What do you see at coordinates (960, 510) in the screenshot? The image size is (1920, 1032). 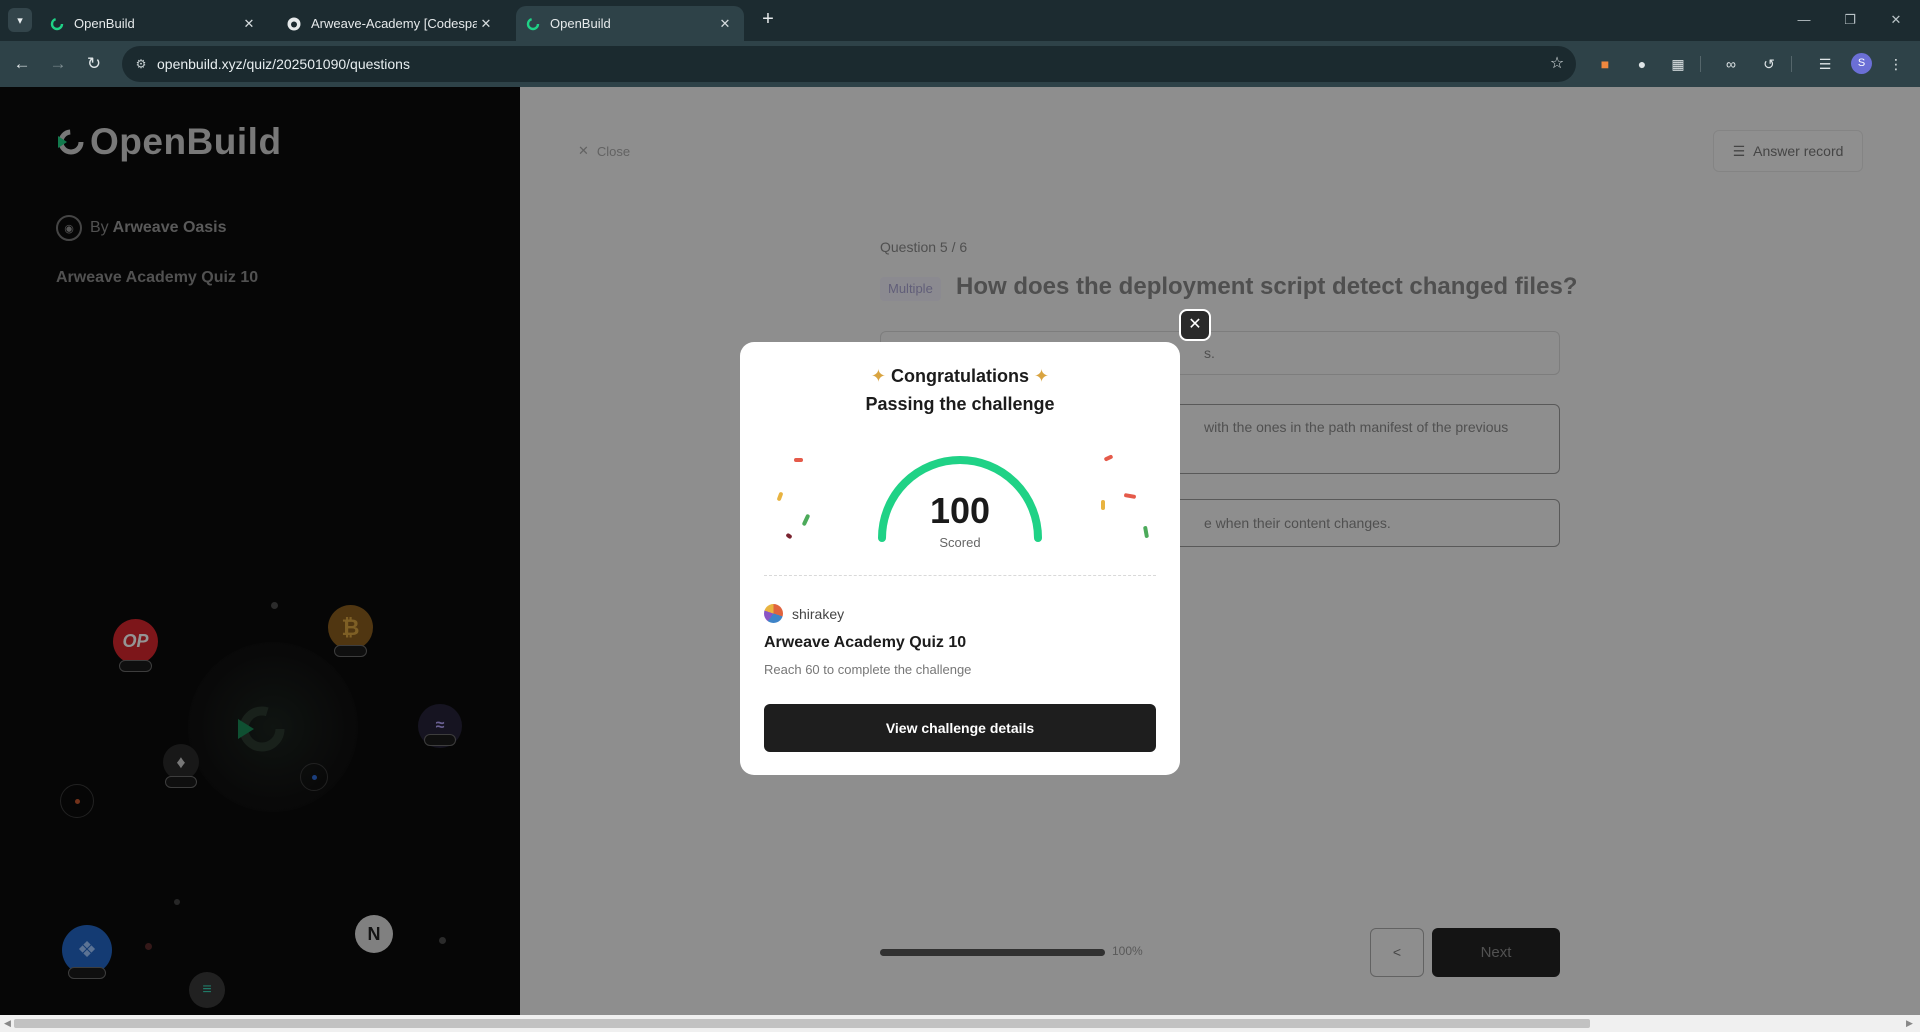 I see `score-value: 100` at bounding box center [960, 510].